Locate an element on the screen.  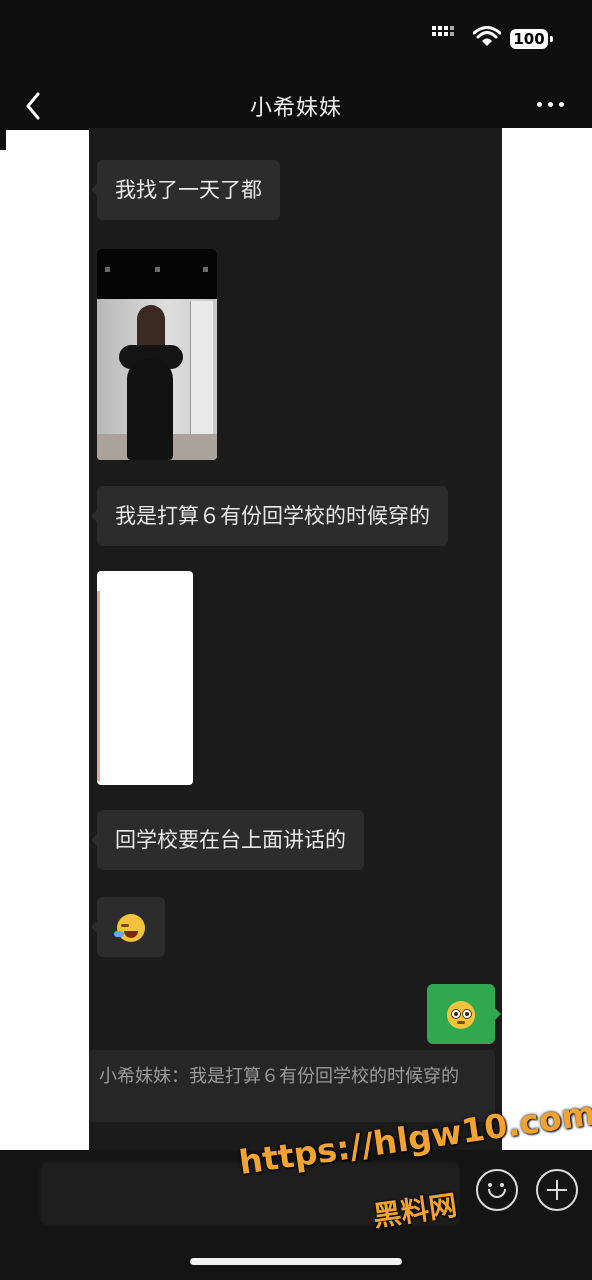
status-bar: 100 is located at coordinates (296, 40).